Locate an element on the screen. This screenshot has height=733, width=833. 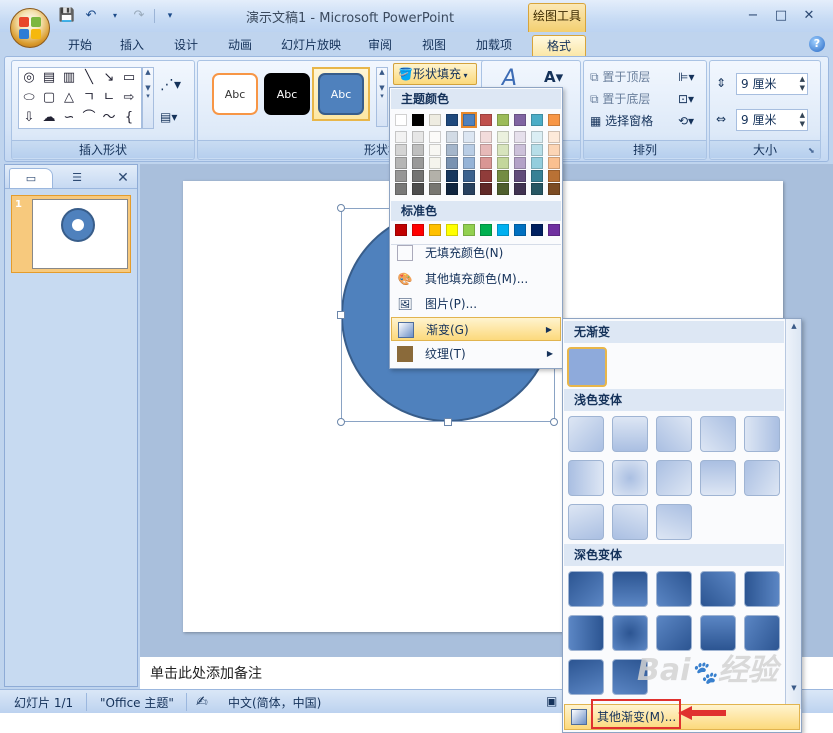
right-arrow-shape-icon: ⇨ is located at coordinates (129, 98).